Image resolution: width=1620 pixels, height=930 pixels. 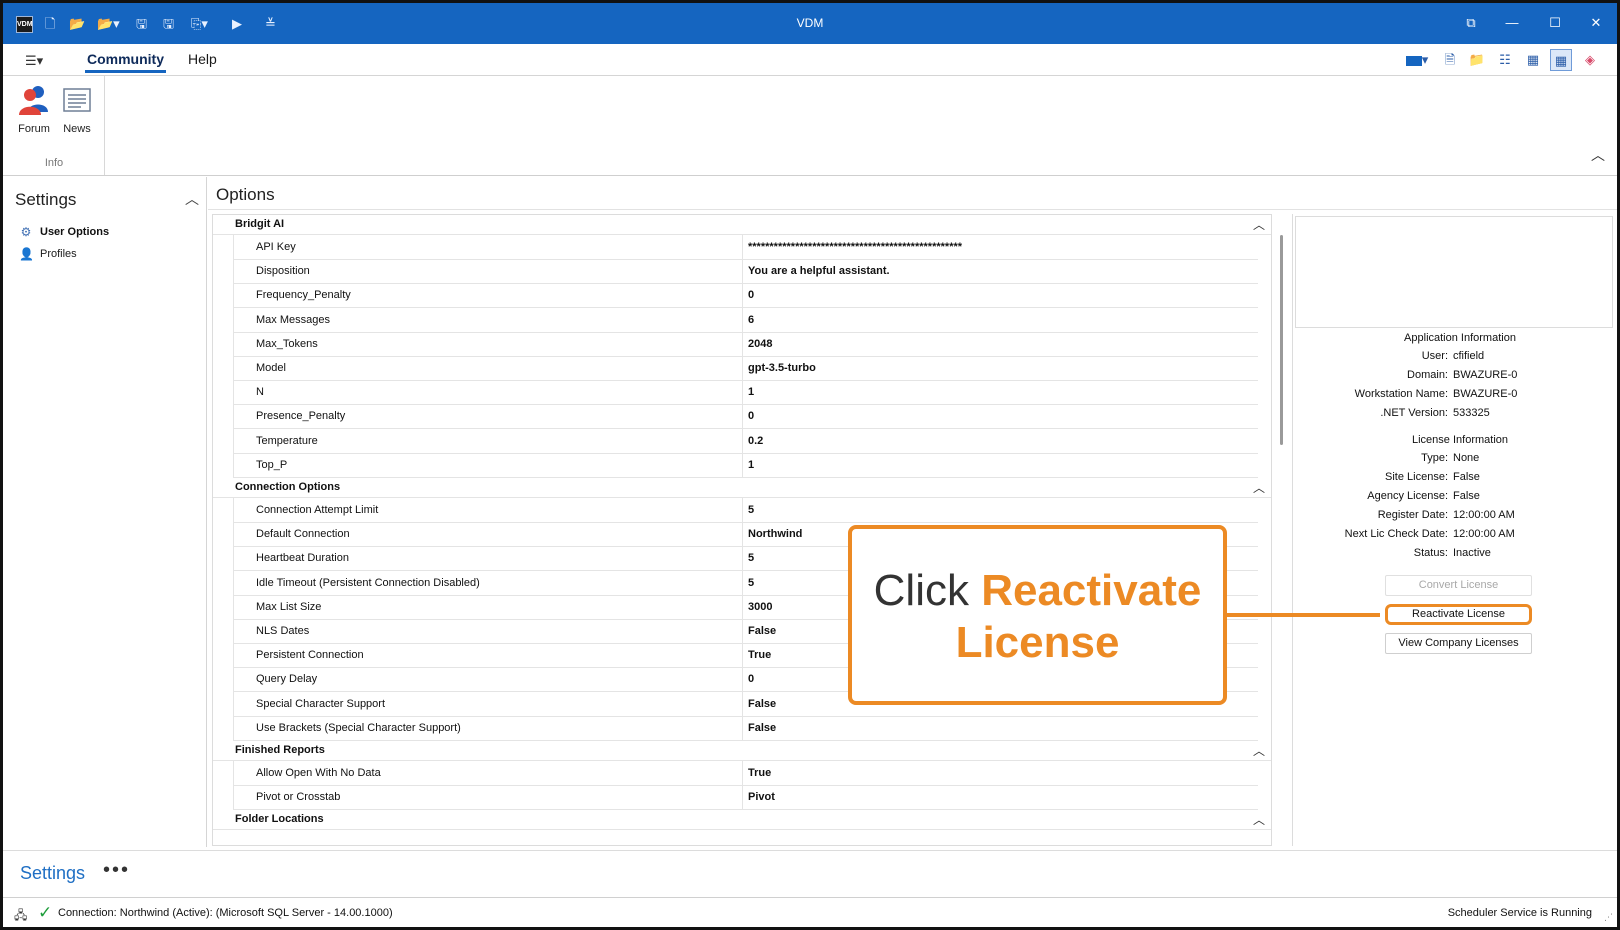 What do you see at coordinates (1596, 23) in the screenshot?
I see `close-icon: ✕` at bounding box center [1596, 23].